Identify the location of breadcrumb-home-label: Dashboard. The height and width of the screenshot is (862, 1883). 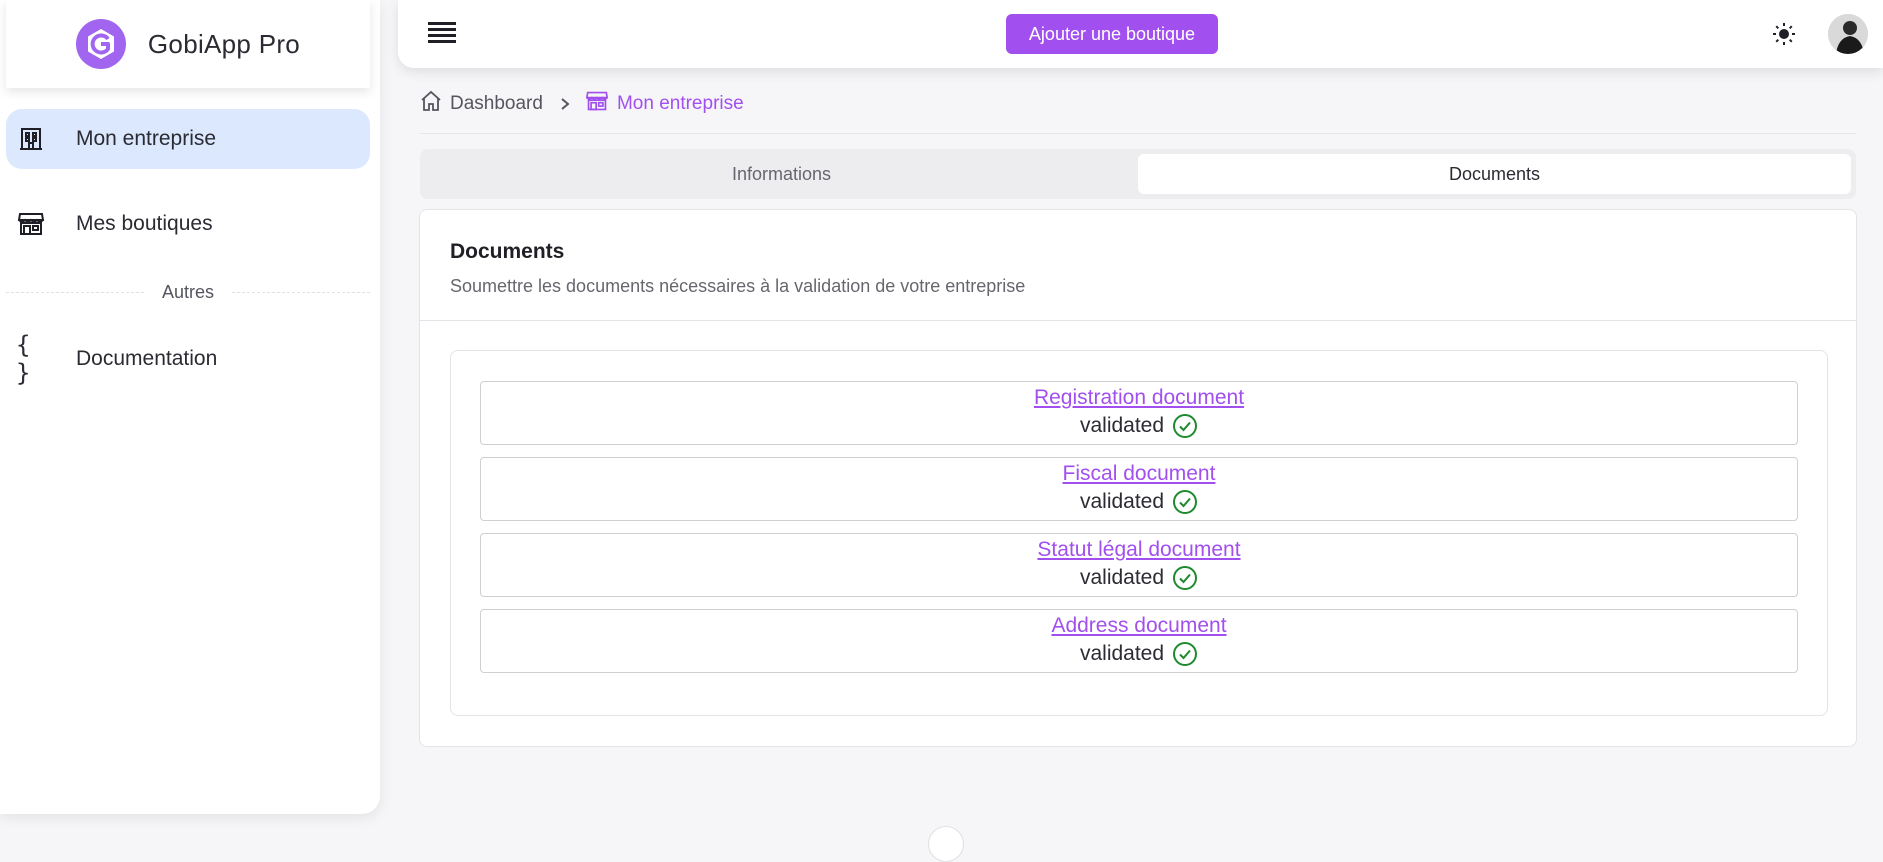
(496, 103).